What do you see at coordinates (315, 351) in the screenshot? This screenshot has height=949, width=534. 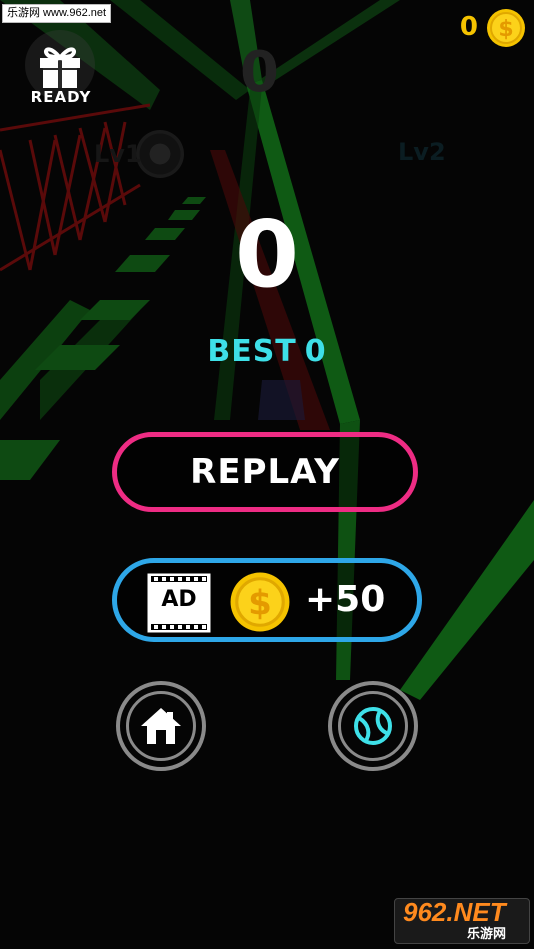 I see `best-value: 0` at bounding box center [315, 351].